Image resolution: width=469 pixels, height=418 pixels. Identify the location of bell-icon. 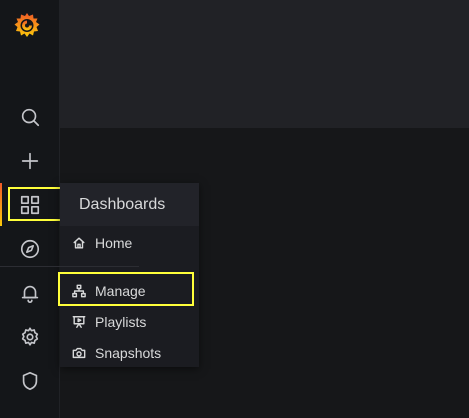
(30, 293).